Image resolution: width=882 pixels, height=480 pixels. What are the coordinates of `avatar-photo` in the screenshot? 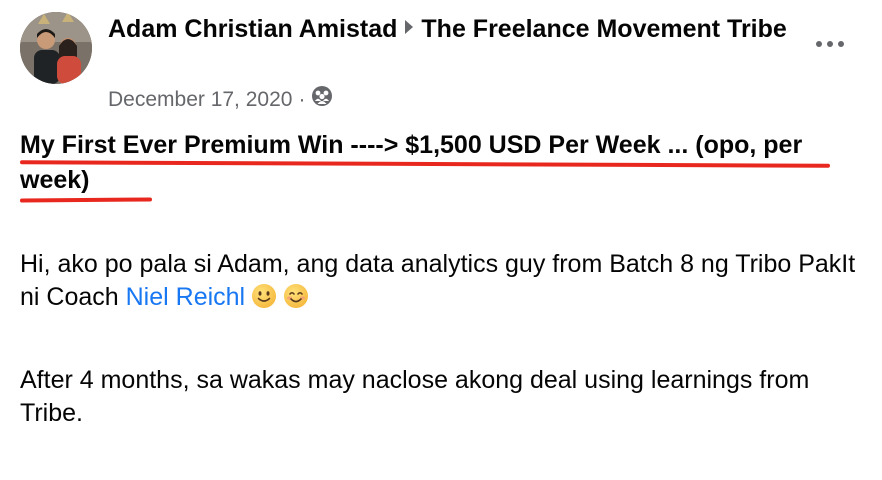 It's located at (56, 48).